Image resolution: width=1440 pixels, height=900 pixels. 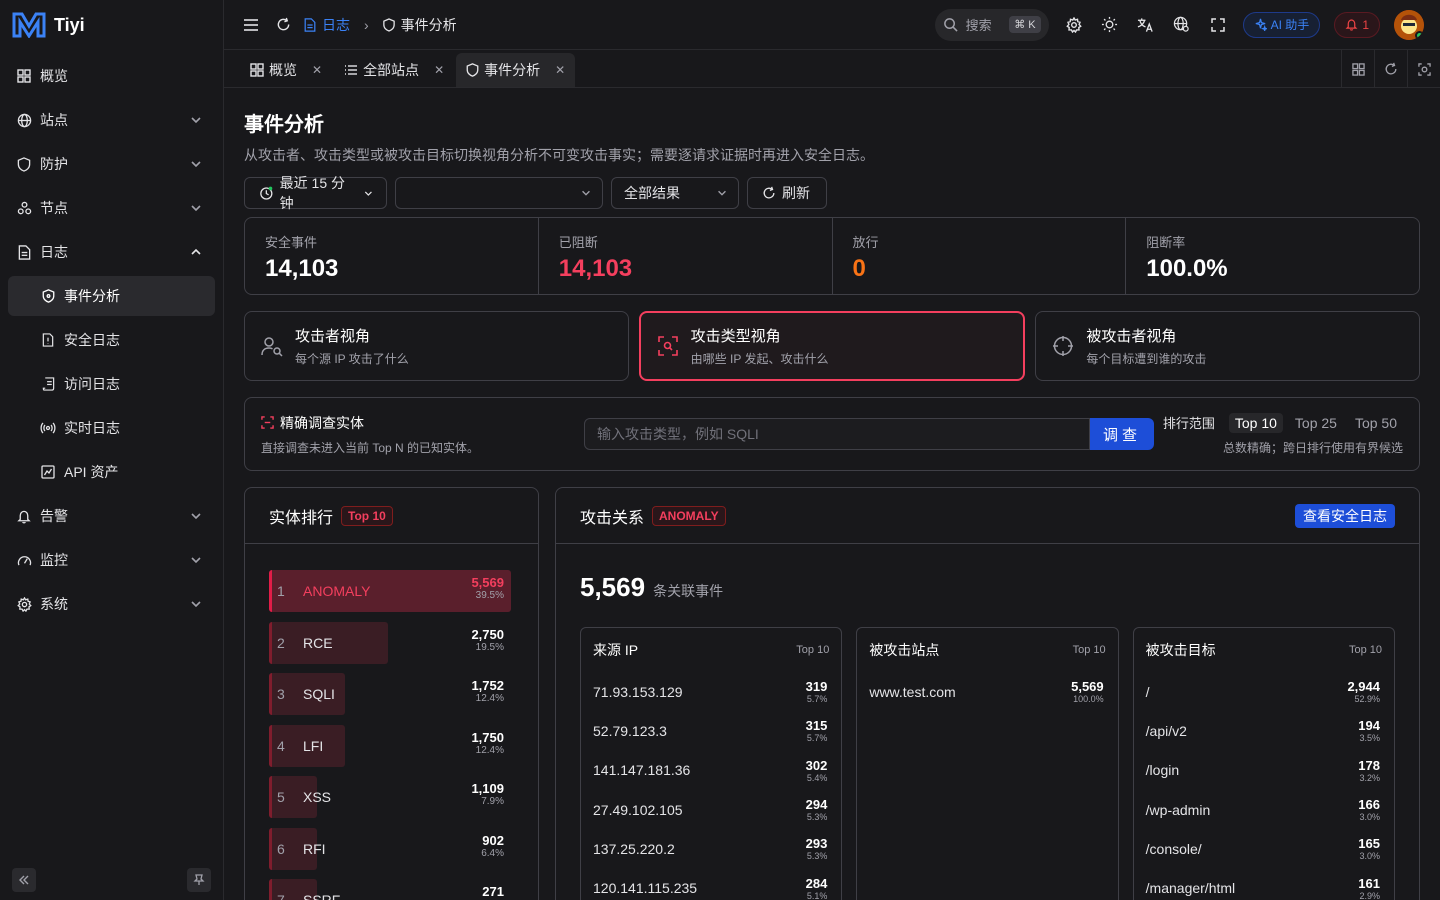 I want to click on theme-toggle-button, so click(x=1110, y=25).